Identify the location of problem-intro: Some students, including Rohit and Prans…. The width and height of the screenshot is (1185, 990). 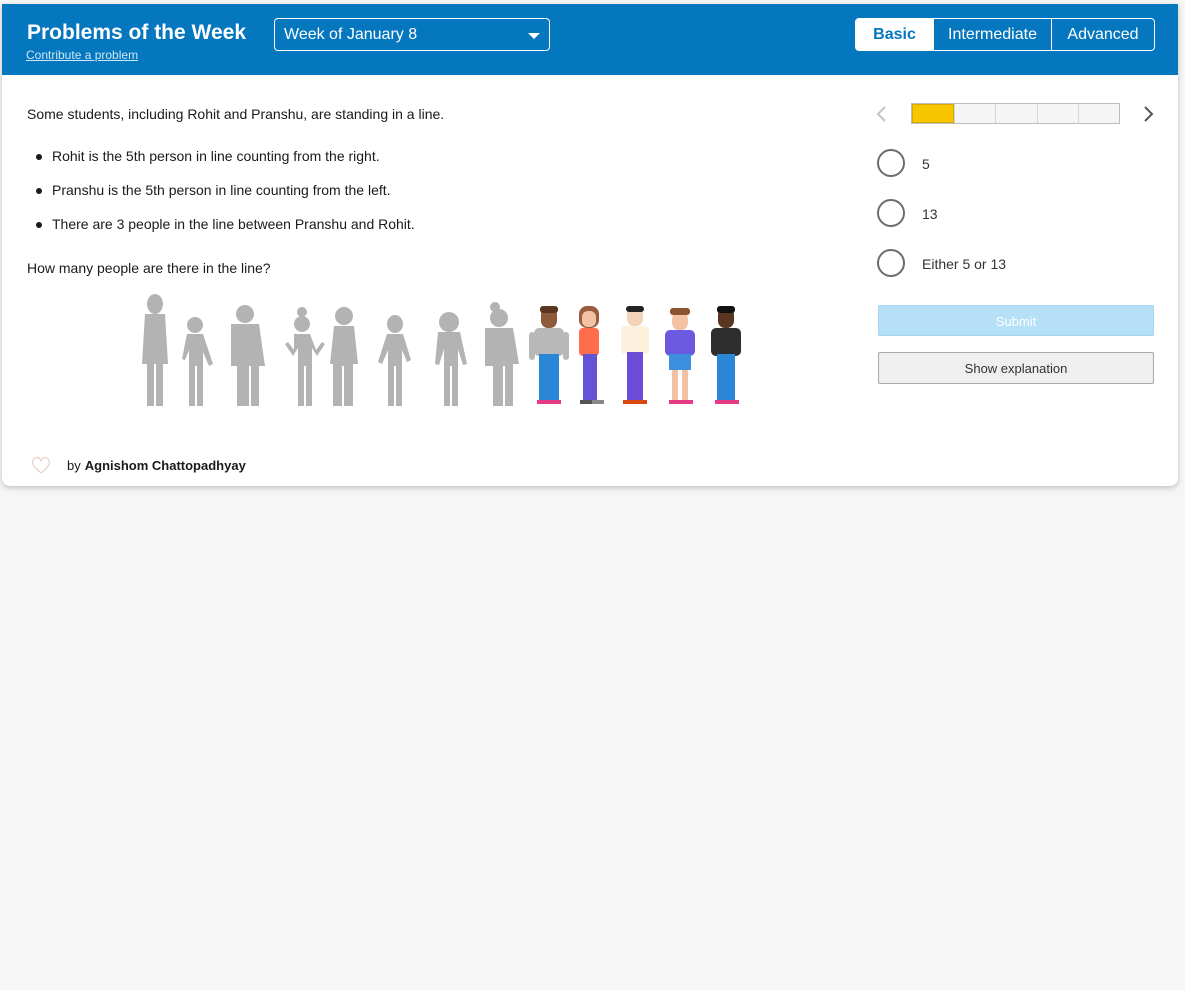
(236, 114).